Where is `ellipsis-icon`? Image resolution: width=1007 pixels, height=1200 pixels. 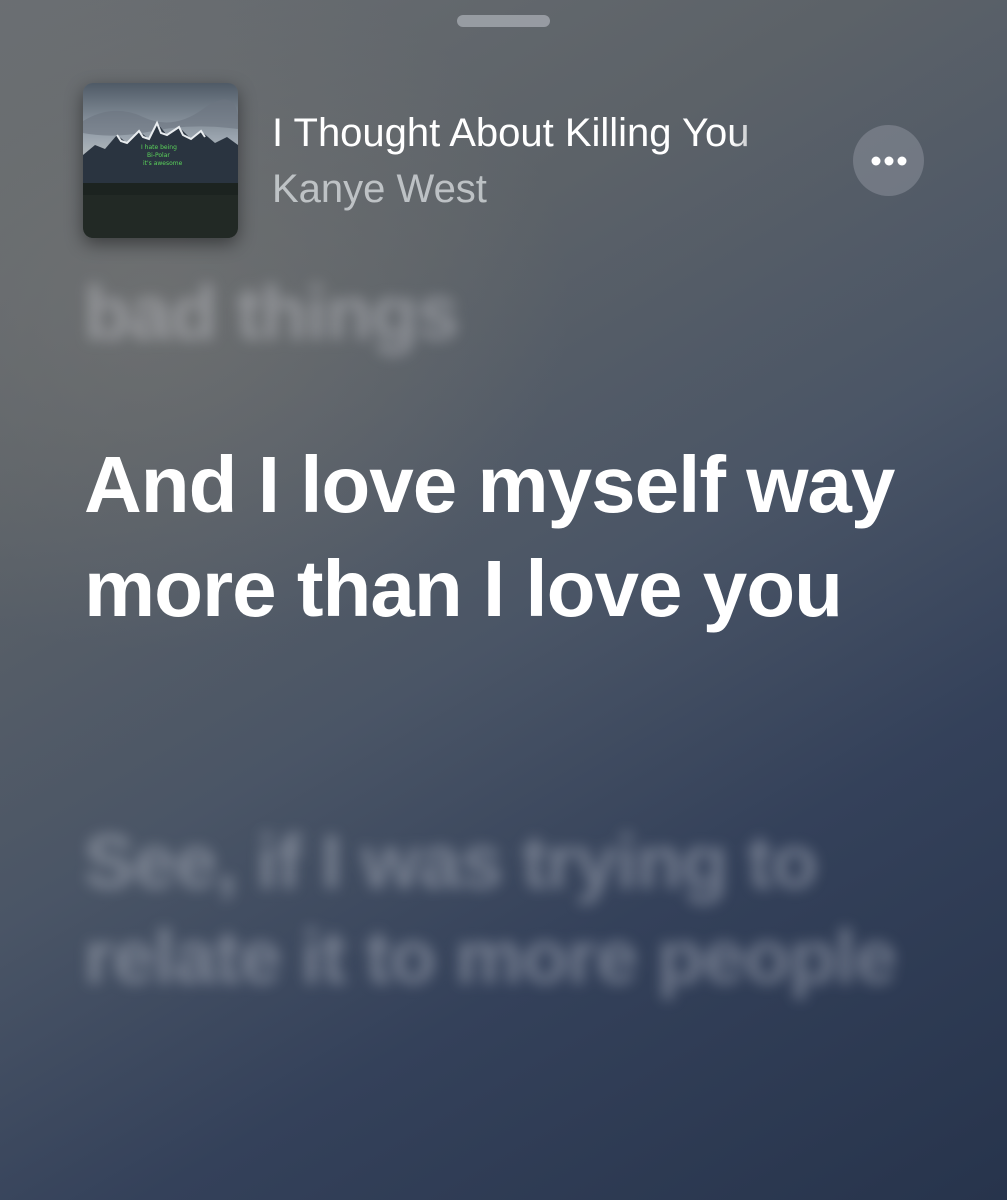
ellipsis-icon is located at coordinates (888, 160).